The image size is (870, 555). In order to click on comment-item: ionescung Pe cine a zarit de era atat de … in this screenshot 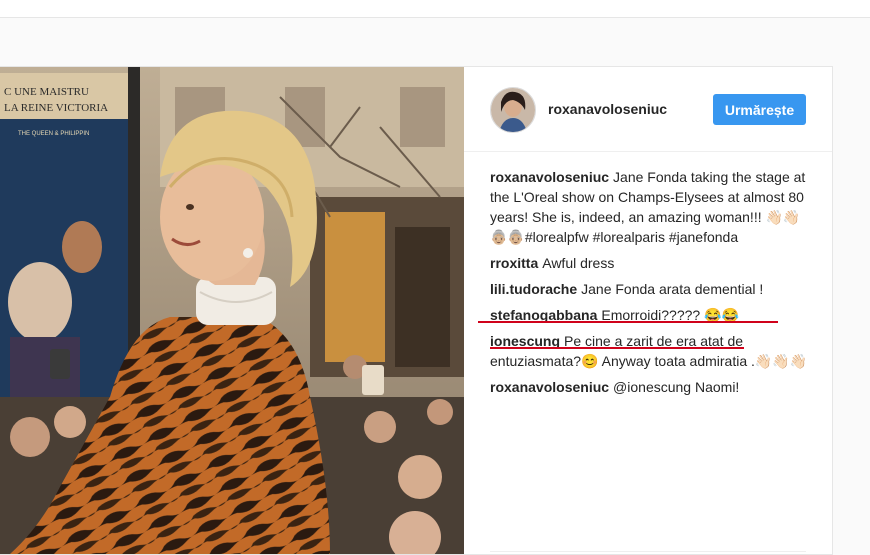, I will do `click(651, 351)`.